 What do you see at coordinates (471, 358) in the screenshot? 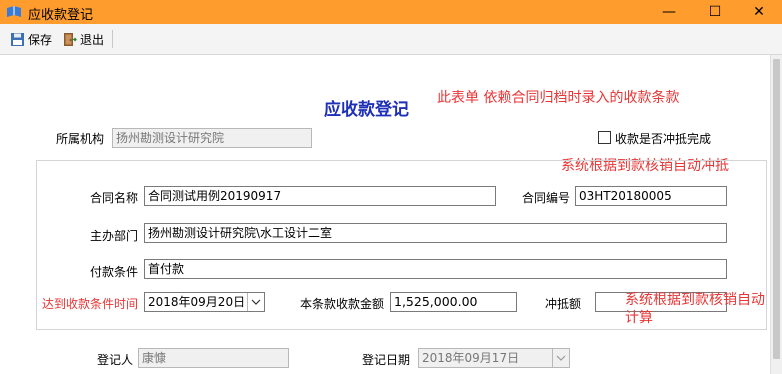
I see `reg-date-value: 2018年09月17日` at bounding box center [471, 358].